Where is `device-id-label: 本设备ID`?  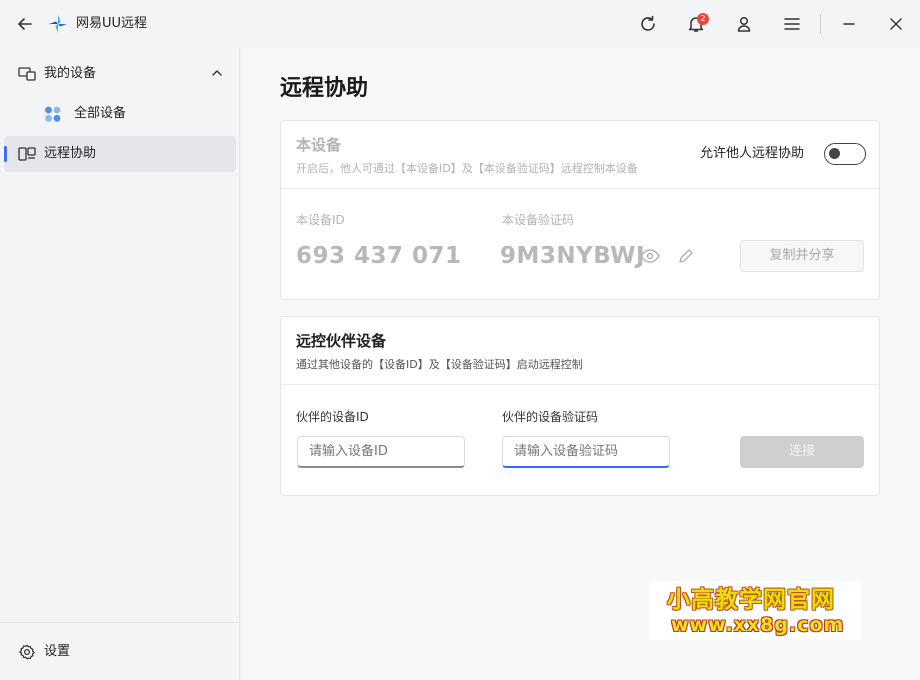 device-id-label: 本设备ID is located at coordinates (320, 220).